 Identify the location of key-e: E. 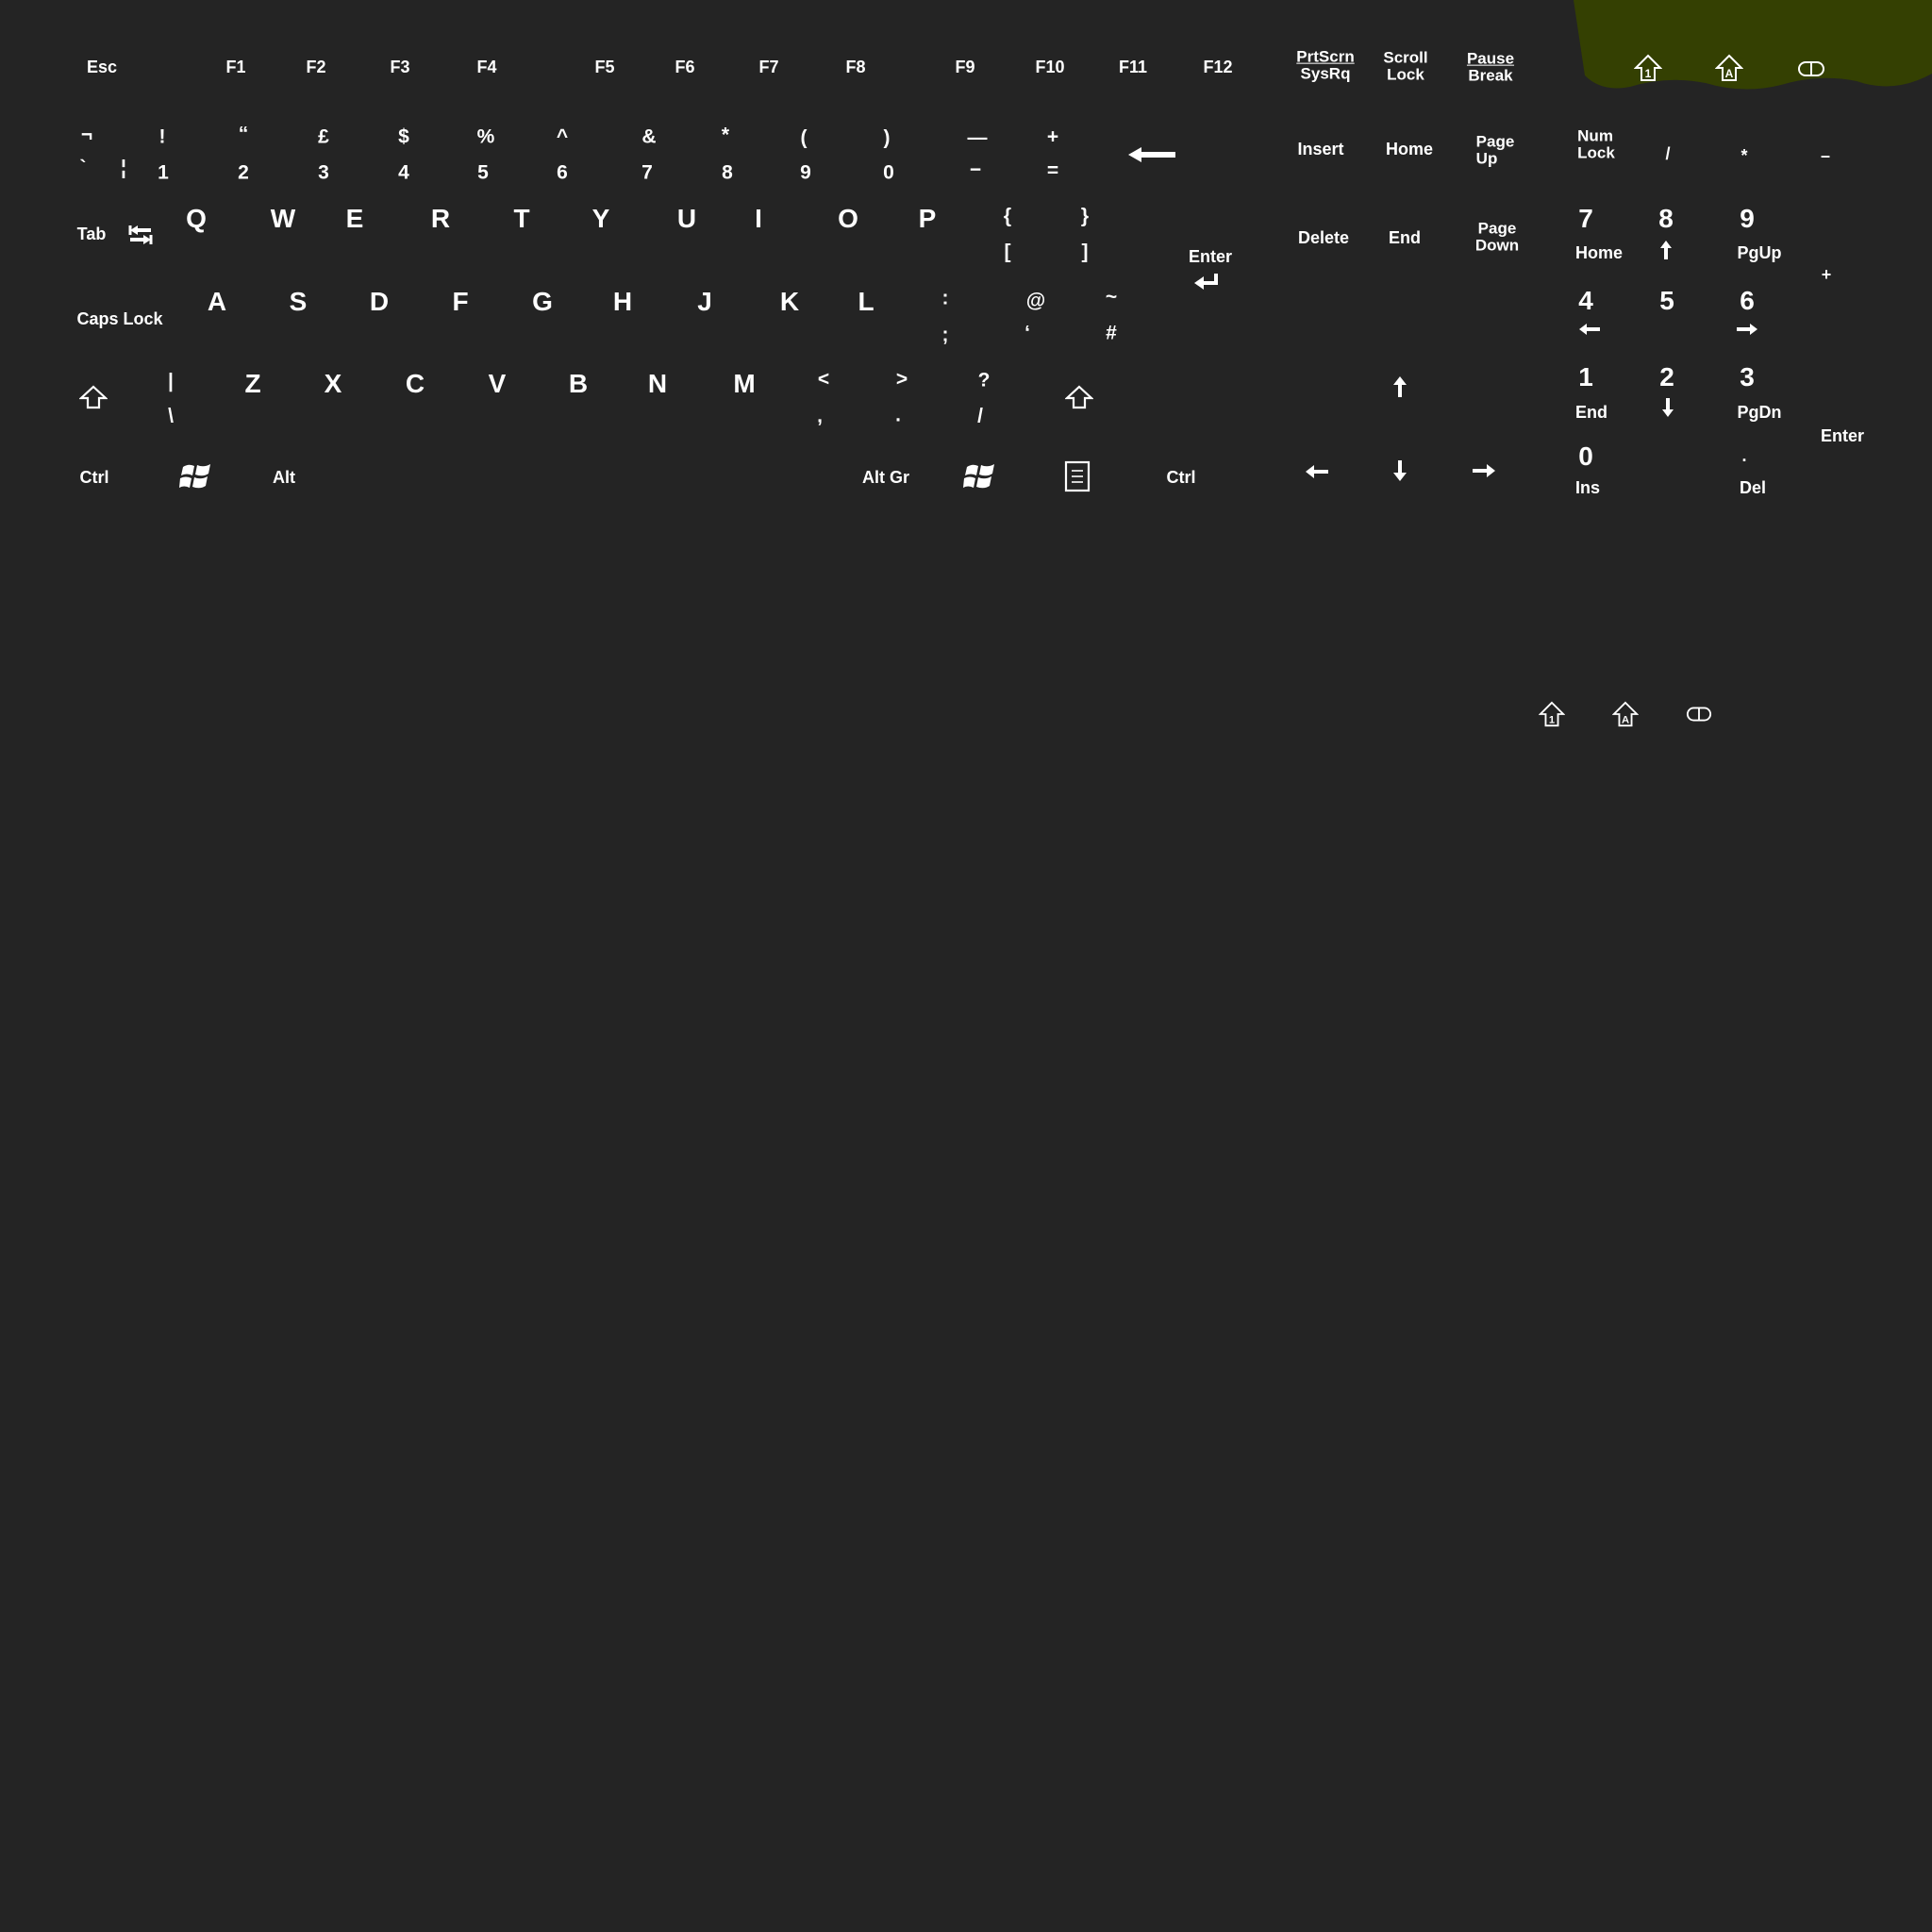
(355, 219).